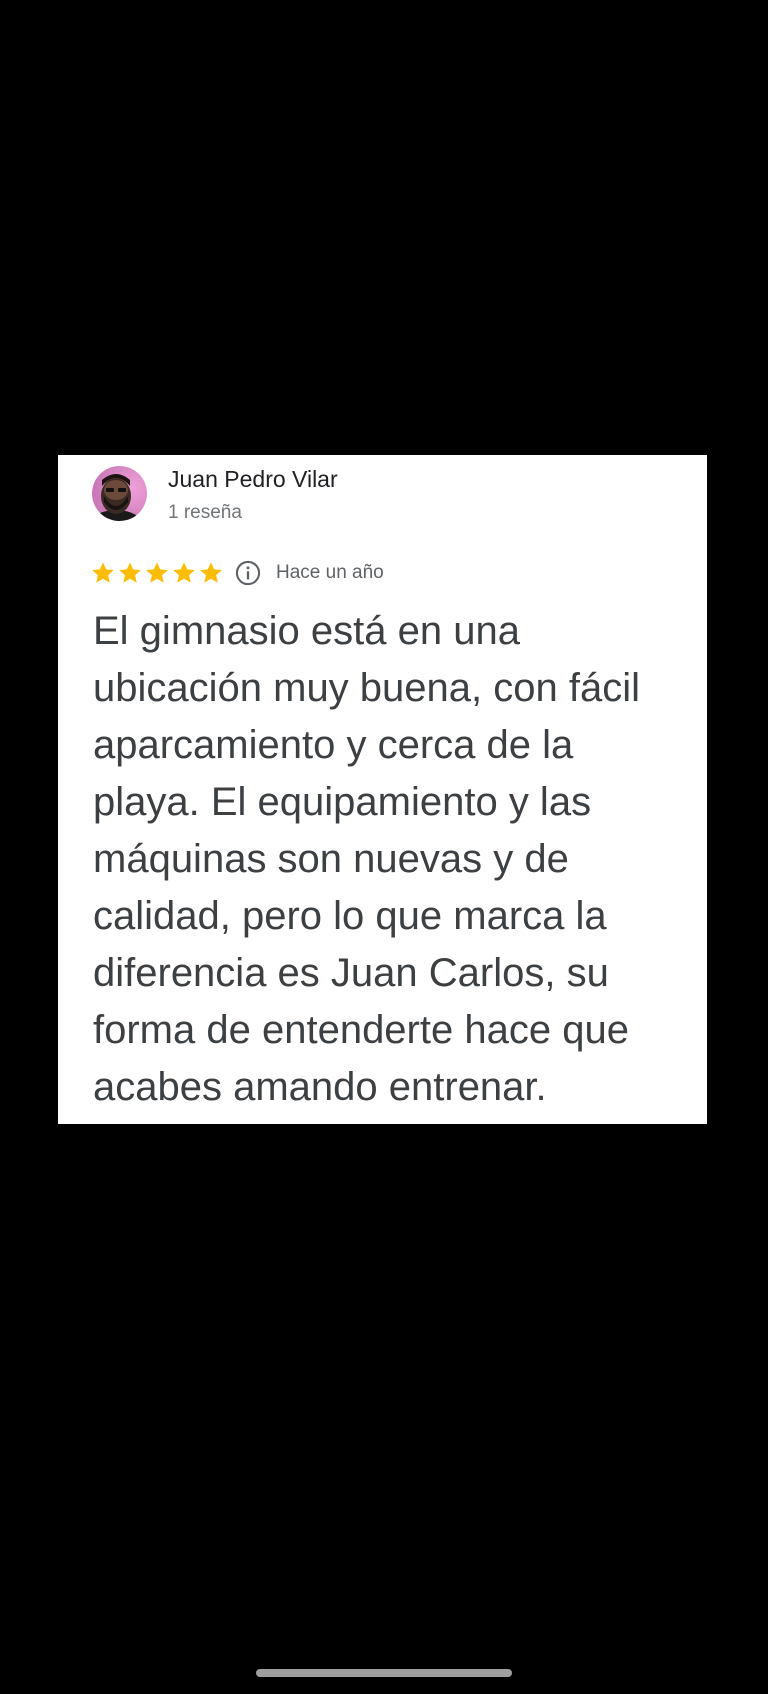 This screenshot has width=768, height=1694. I want to click on info-icon, so click(248, 573).